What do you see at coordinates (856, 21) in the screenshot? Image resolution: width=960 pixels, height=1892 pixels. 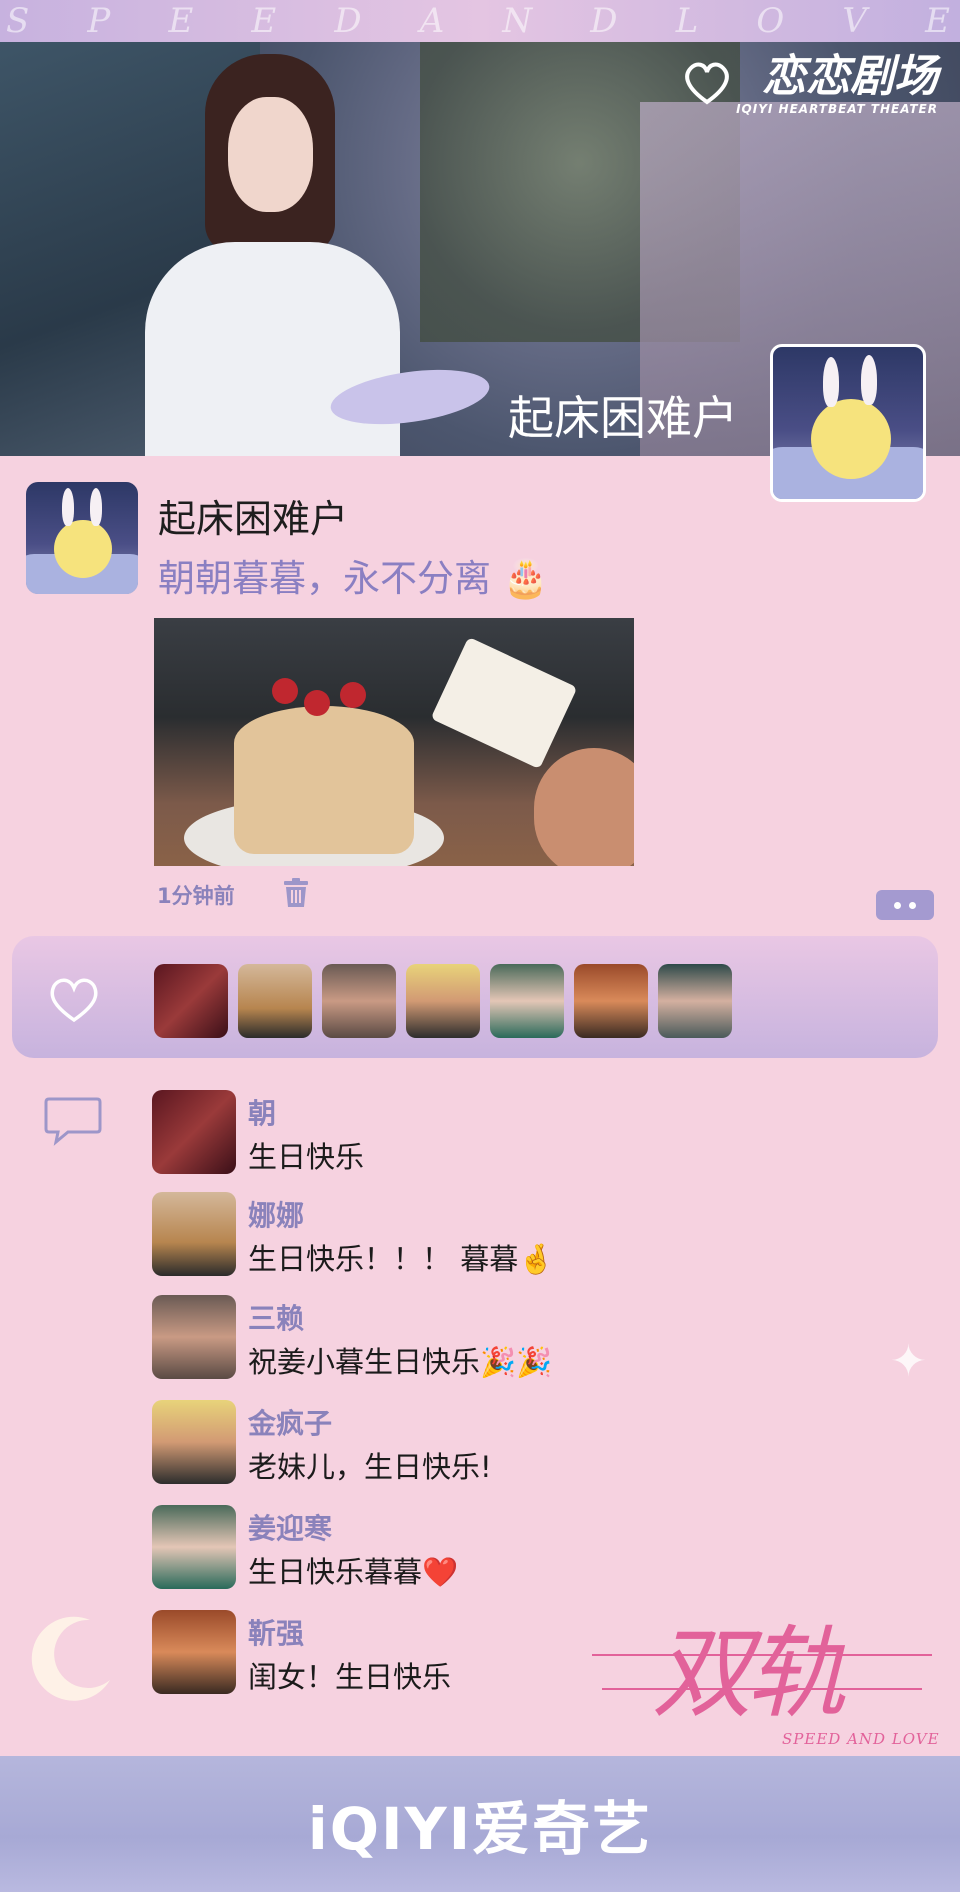 I see `banner-letter: V` at bounding box center [856, 21].